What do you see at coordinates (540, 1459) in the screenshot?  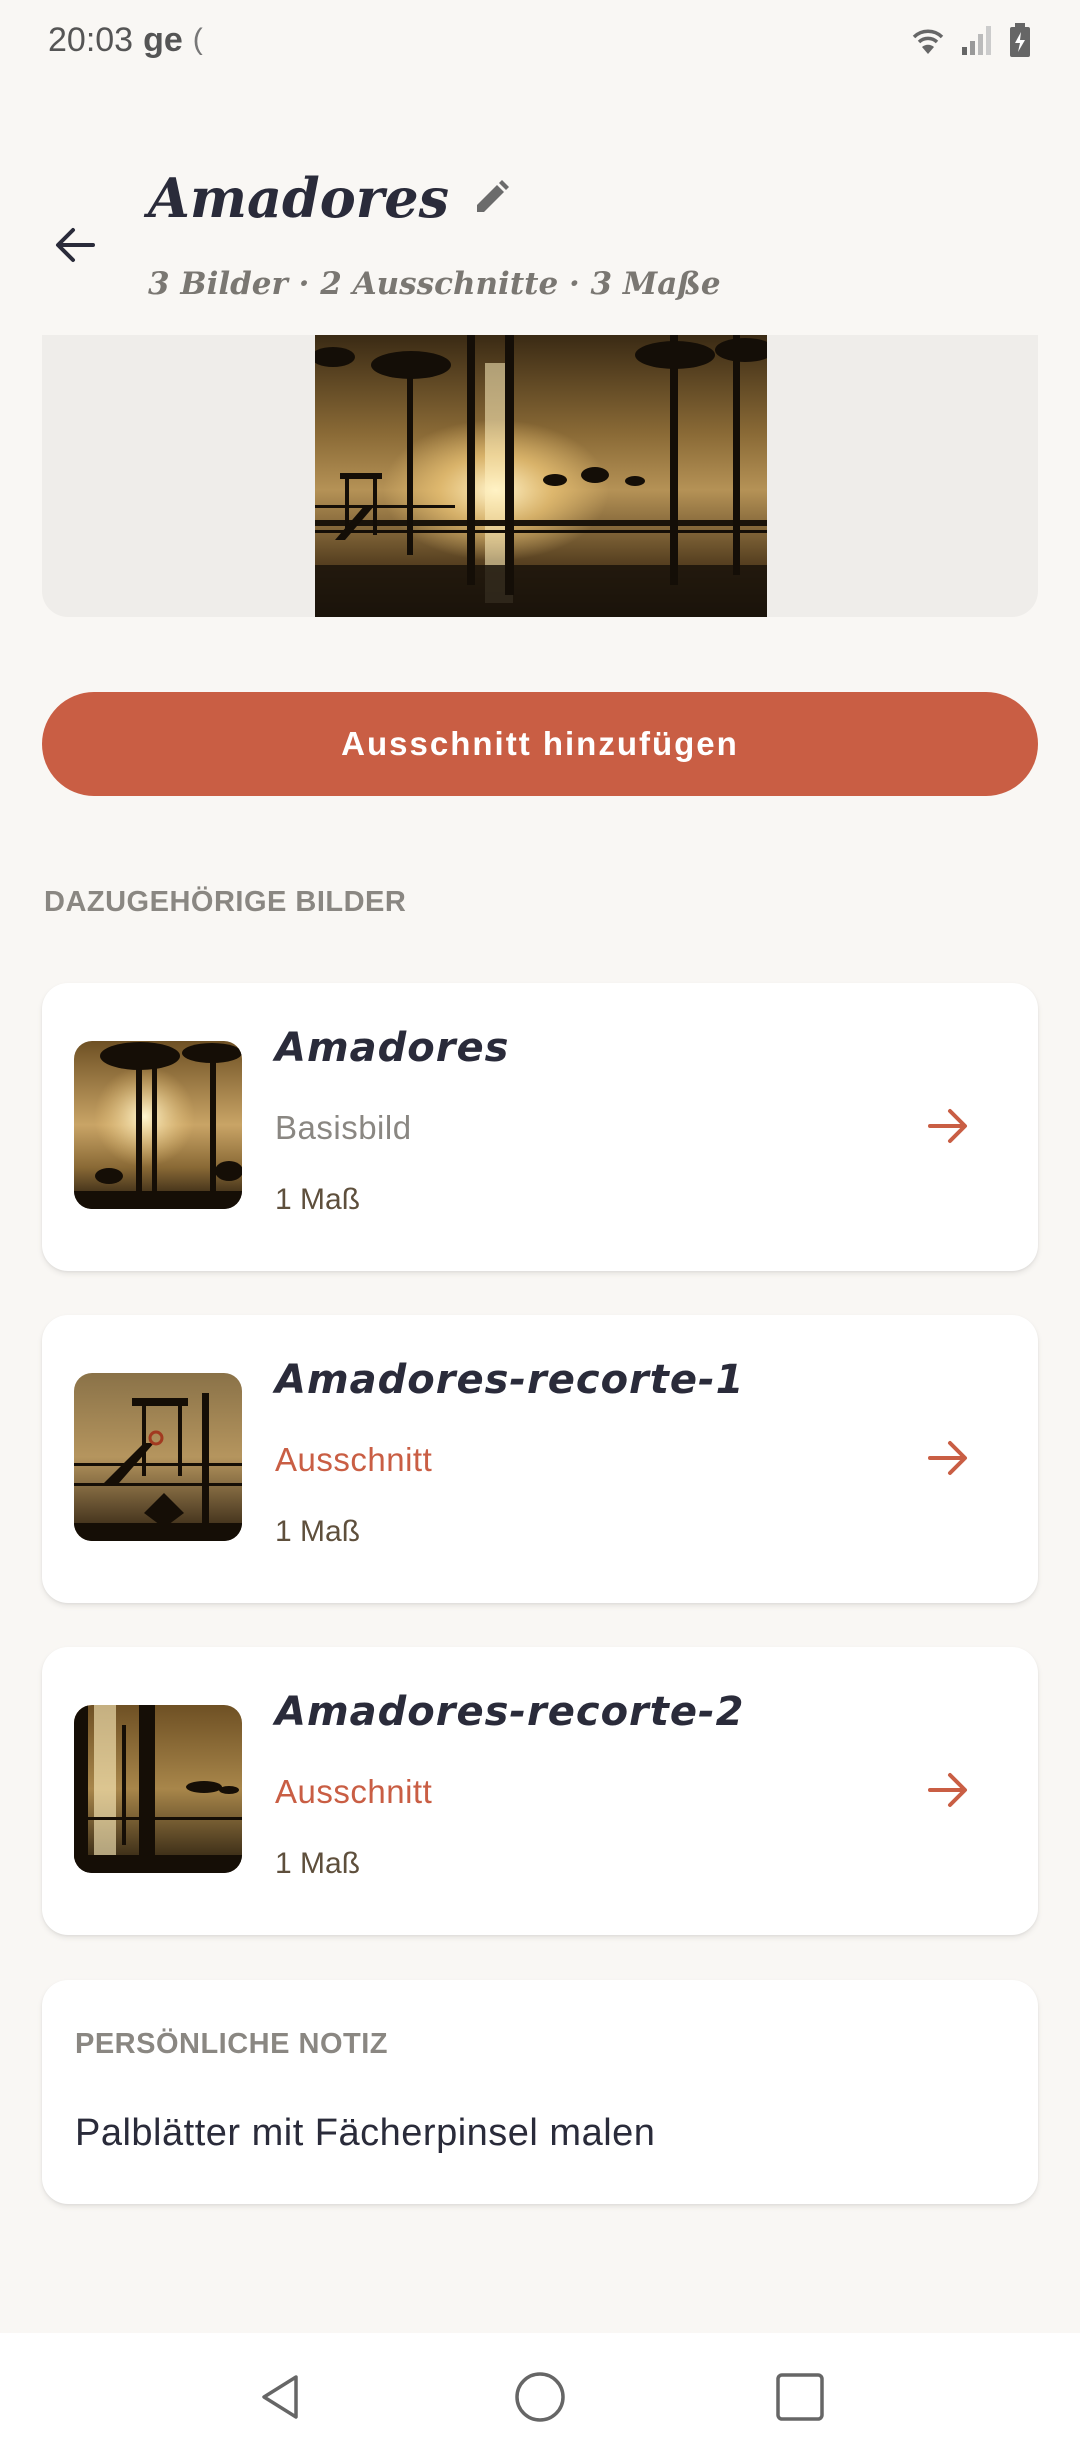 I see `related-image-card: Amadores-recorte-1 Ausschnitt 1 Maß` at bounding box center [540, 1459].